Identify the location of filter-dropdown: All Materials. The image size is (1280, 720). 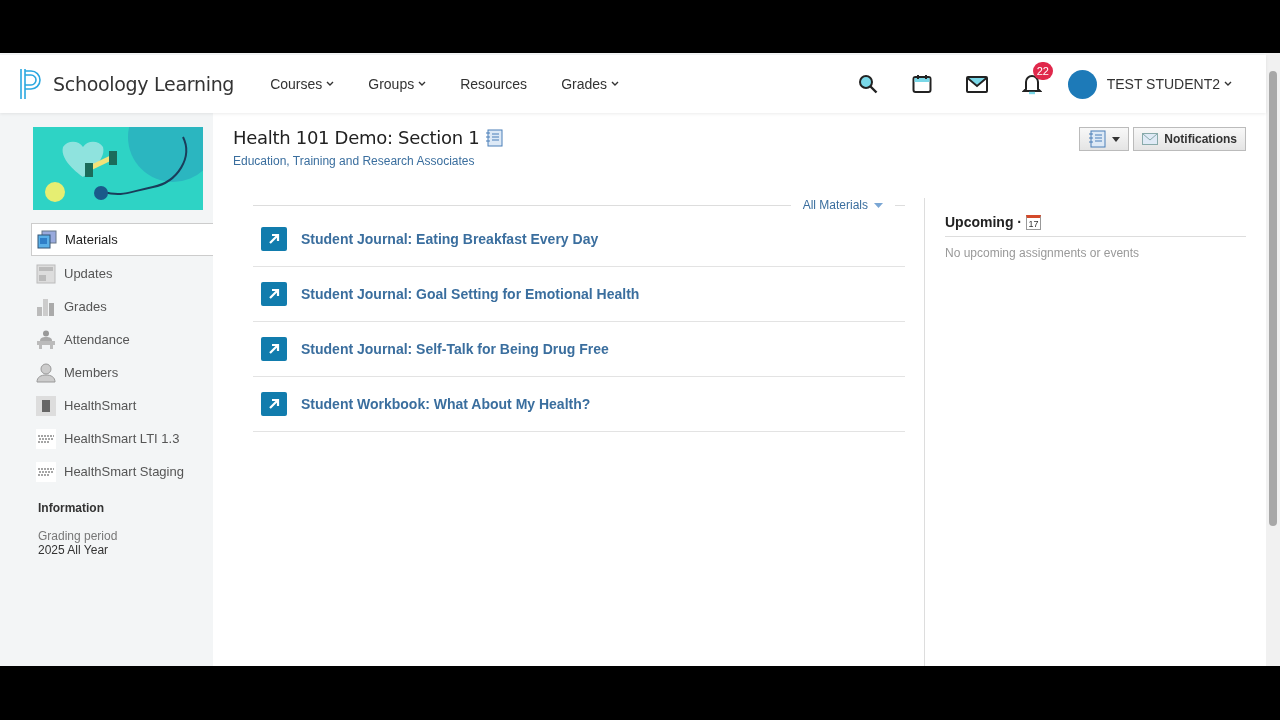
(842, 205).